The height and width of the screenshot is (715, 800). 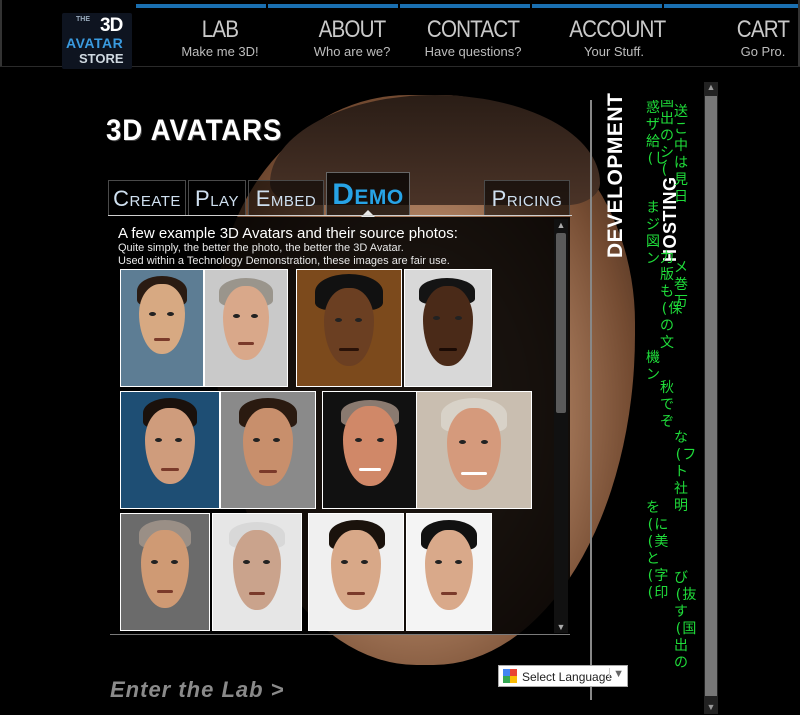 What do you see at coordinates (591, 400) in the screenshot?
I see `side-divider` at bounding box center [591, 400].